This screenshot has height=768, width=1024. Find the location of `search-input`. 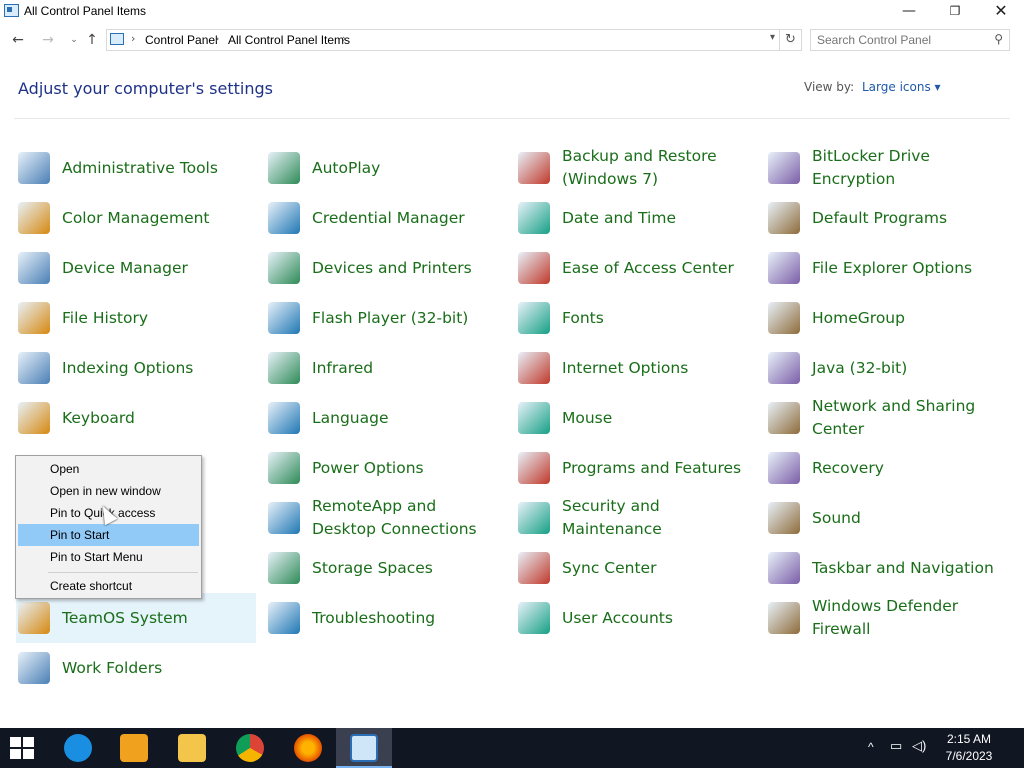

search-input is located at coordinates (901, 40).